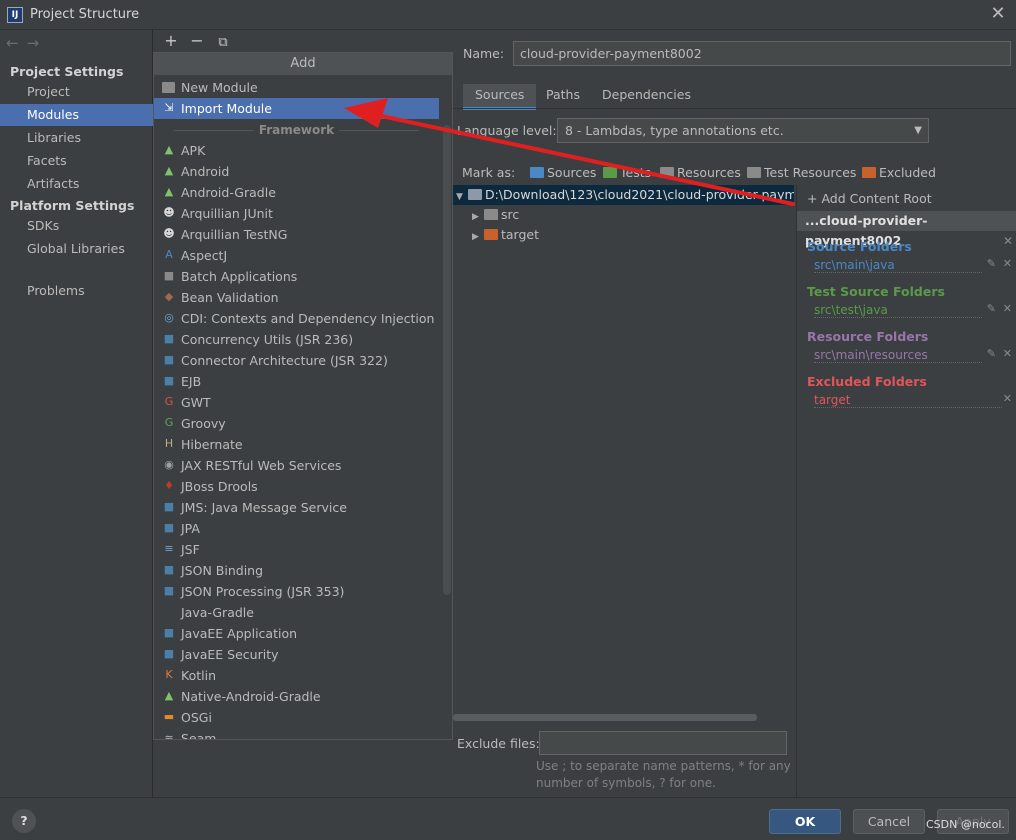 The image size is (1016, 840). I want to click on add-content-root-label: Add Content Root, so click(876, 198).